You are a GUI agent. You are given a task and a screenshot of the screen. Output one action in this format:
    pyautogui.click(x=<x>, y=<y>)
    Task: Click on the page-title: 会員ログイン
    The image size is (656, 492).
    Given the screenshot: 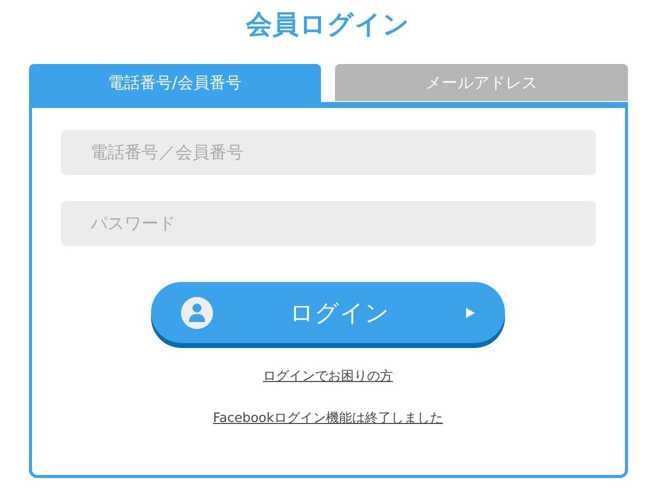 What is the action you would take?
    pyautogui.click(x=328, y=25)
    